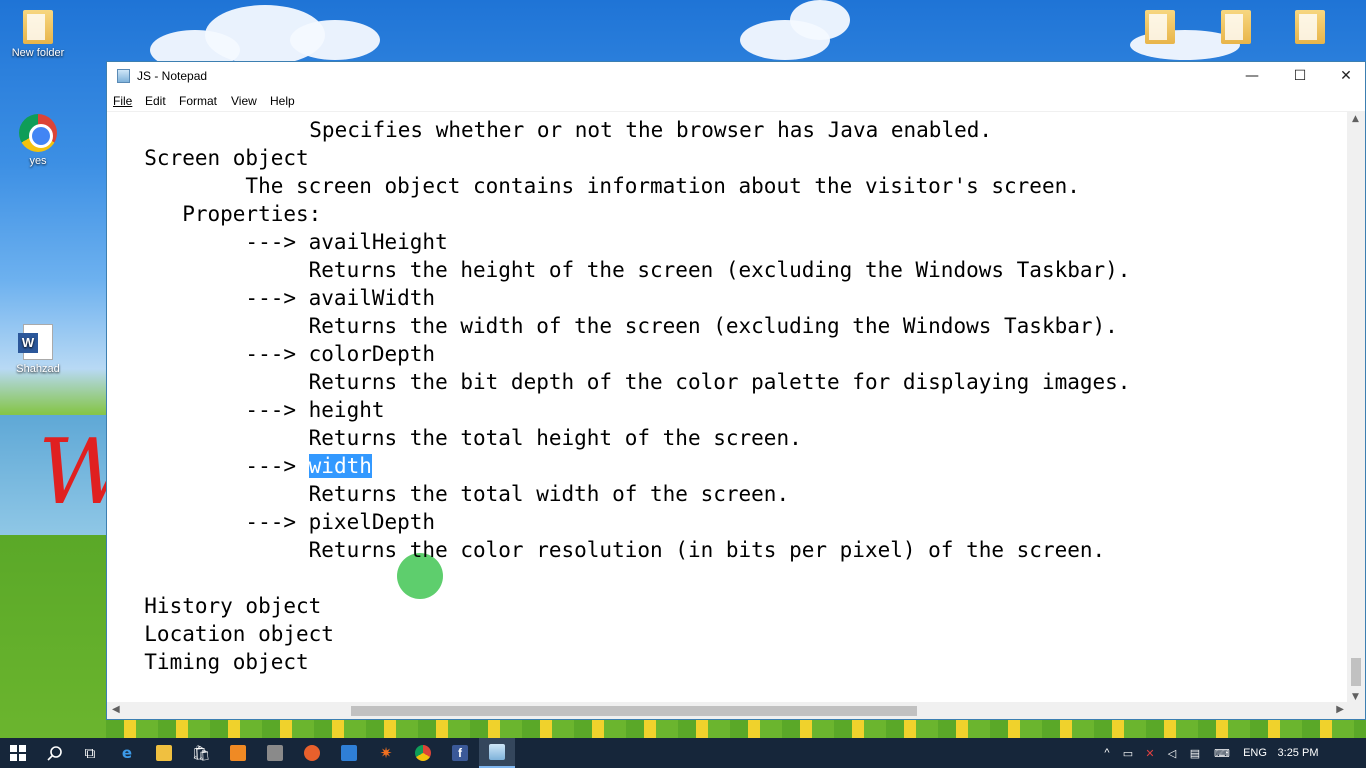  I want to click on scrollbar-corner, so click(1356, 710).